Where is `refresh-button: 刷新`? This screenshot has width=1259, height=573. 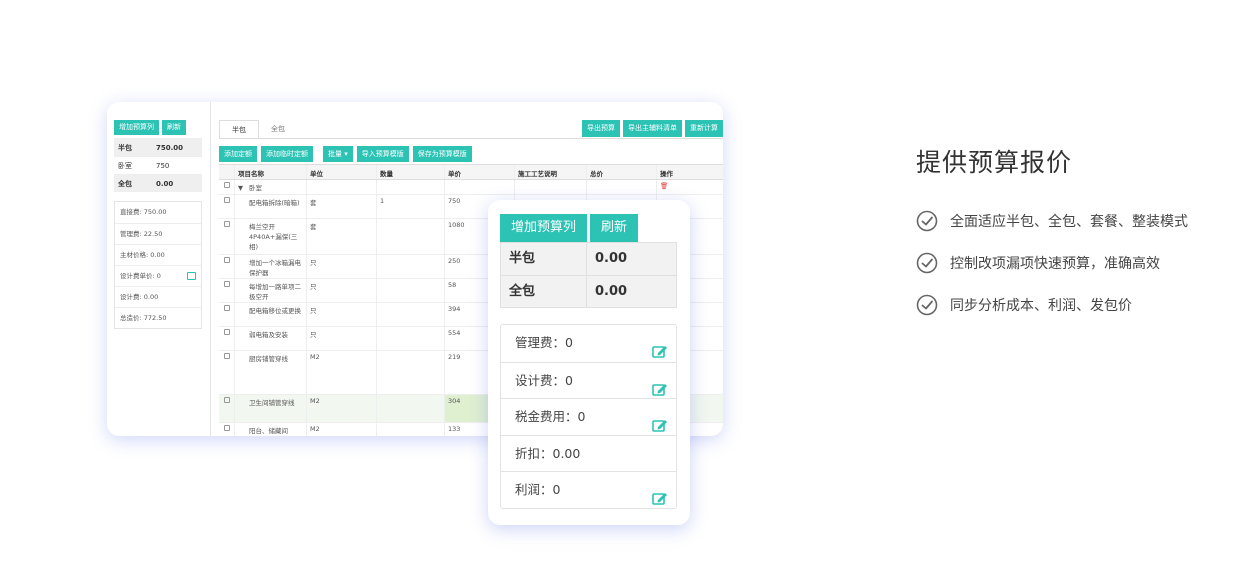
refresh-button: 刷新 is located at coordinates (174, 127).